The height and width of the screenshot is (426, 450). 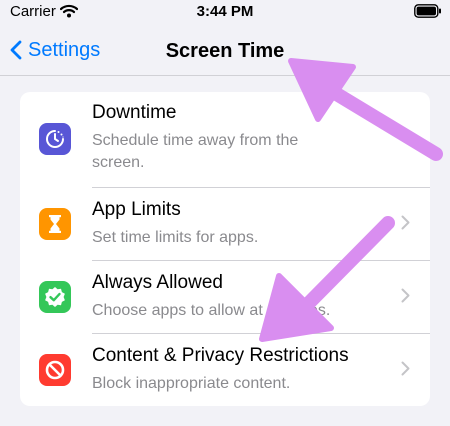 What do you see at coordinates (157, 282) in the screenshot?
I see `row-title: Always Allowed` at bounding box center [157, 282].